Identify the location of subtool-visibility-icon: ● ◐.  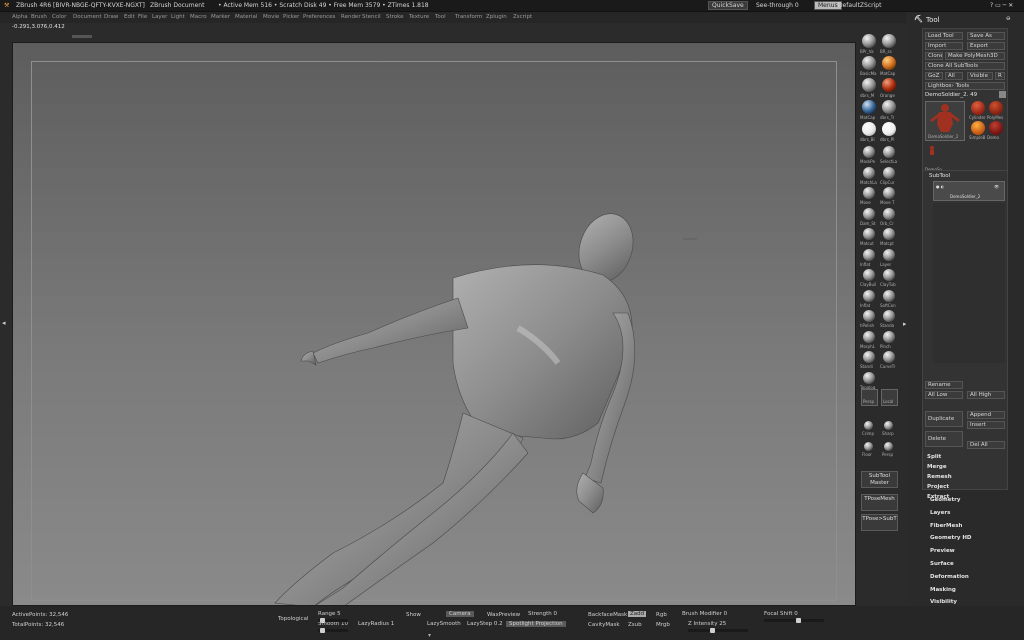
(940, 186).